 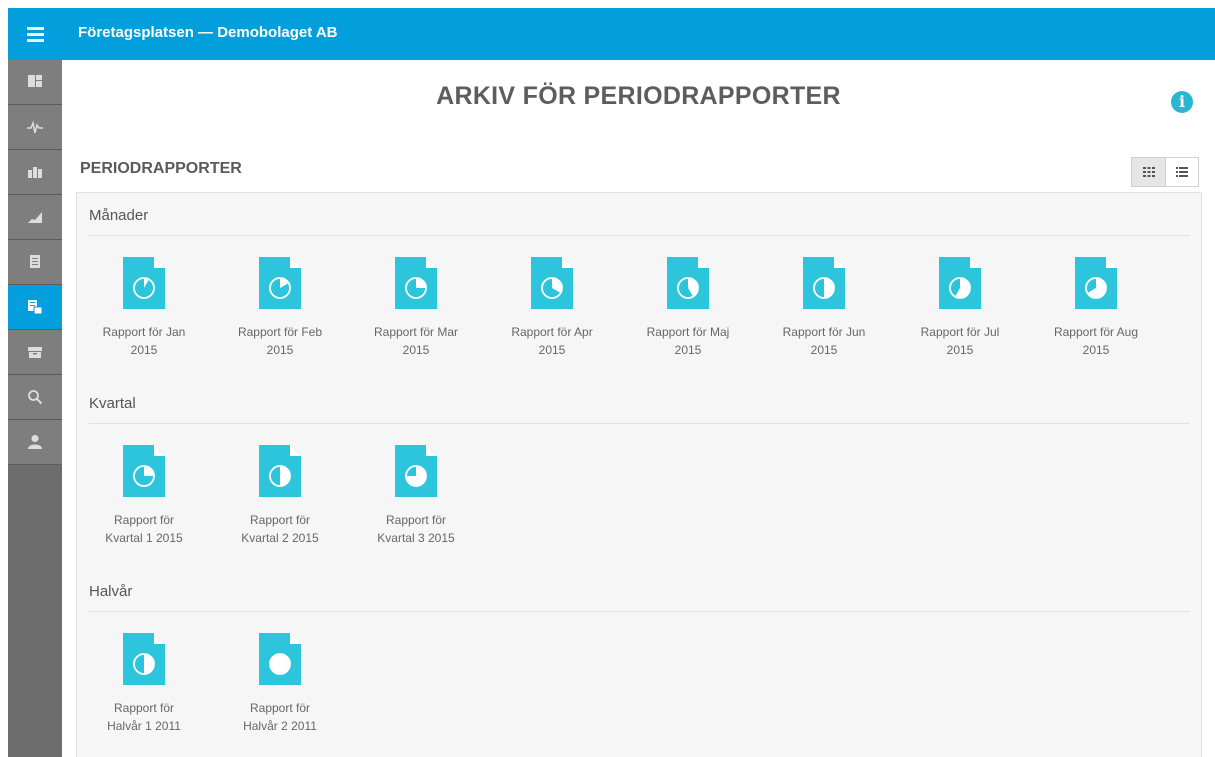 I want to click on pulse-icon, so click(x=35, y=127).